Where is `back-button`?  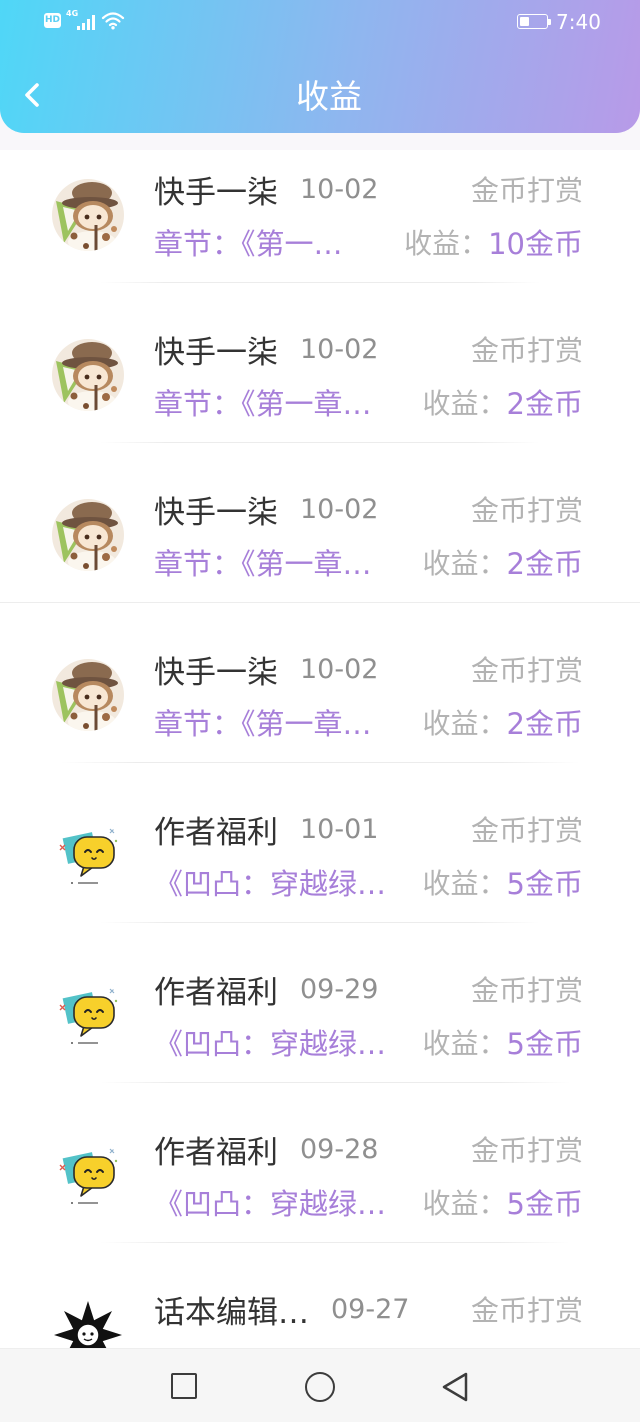
back-button is located at coordinates (34, 95).